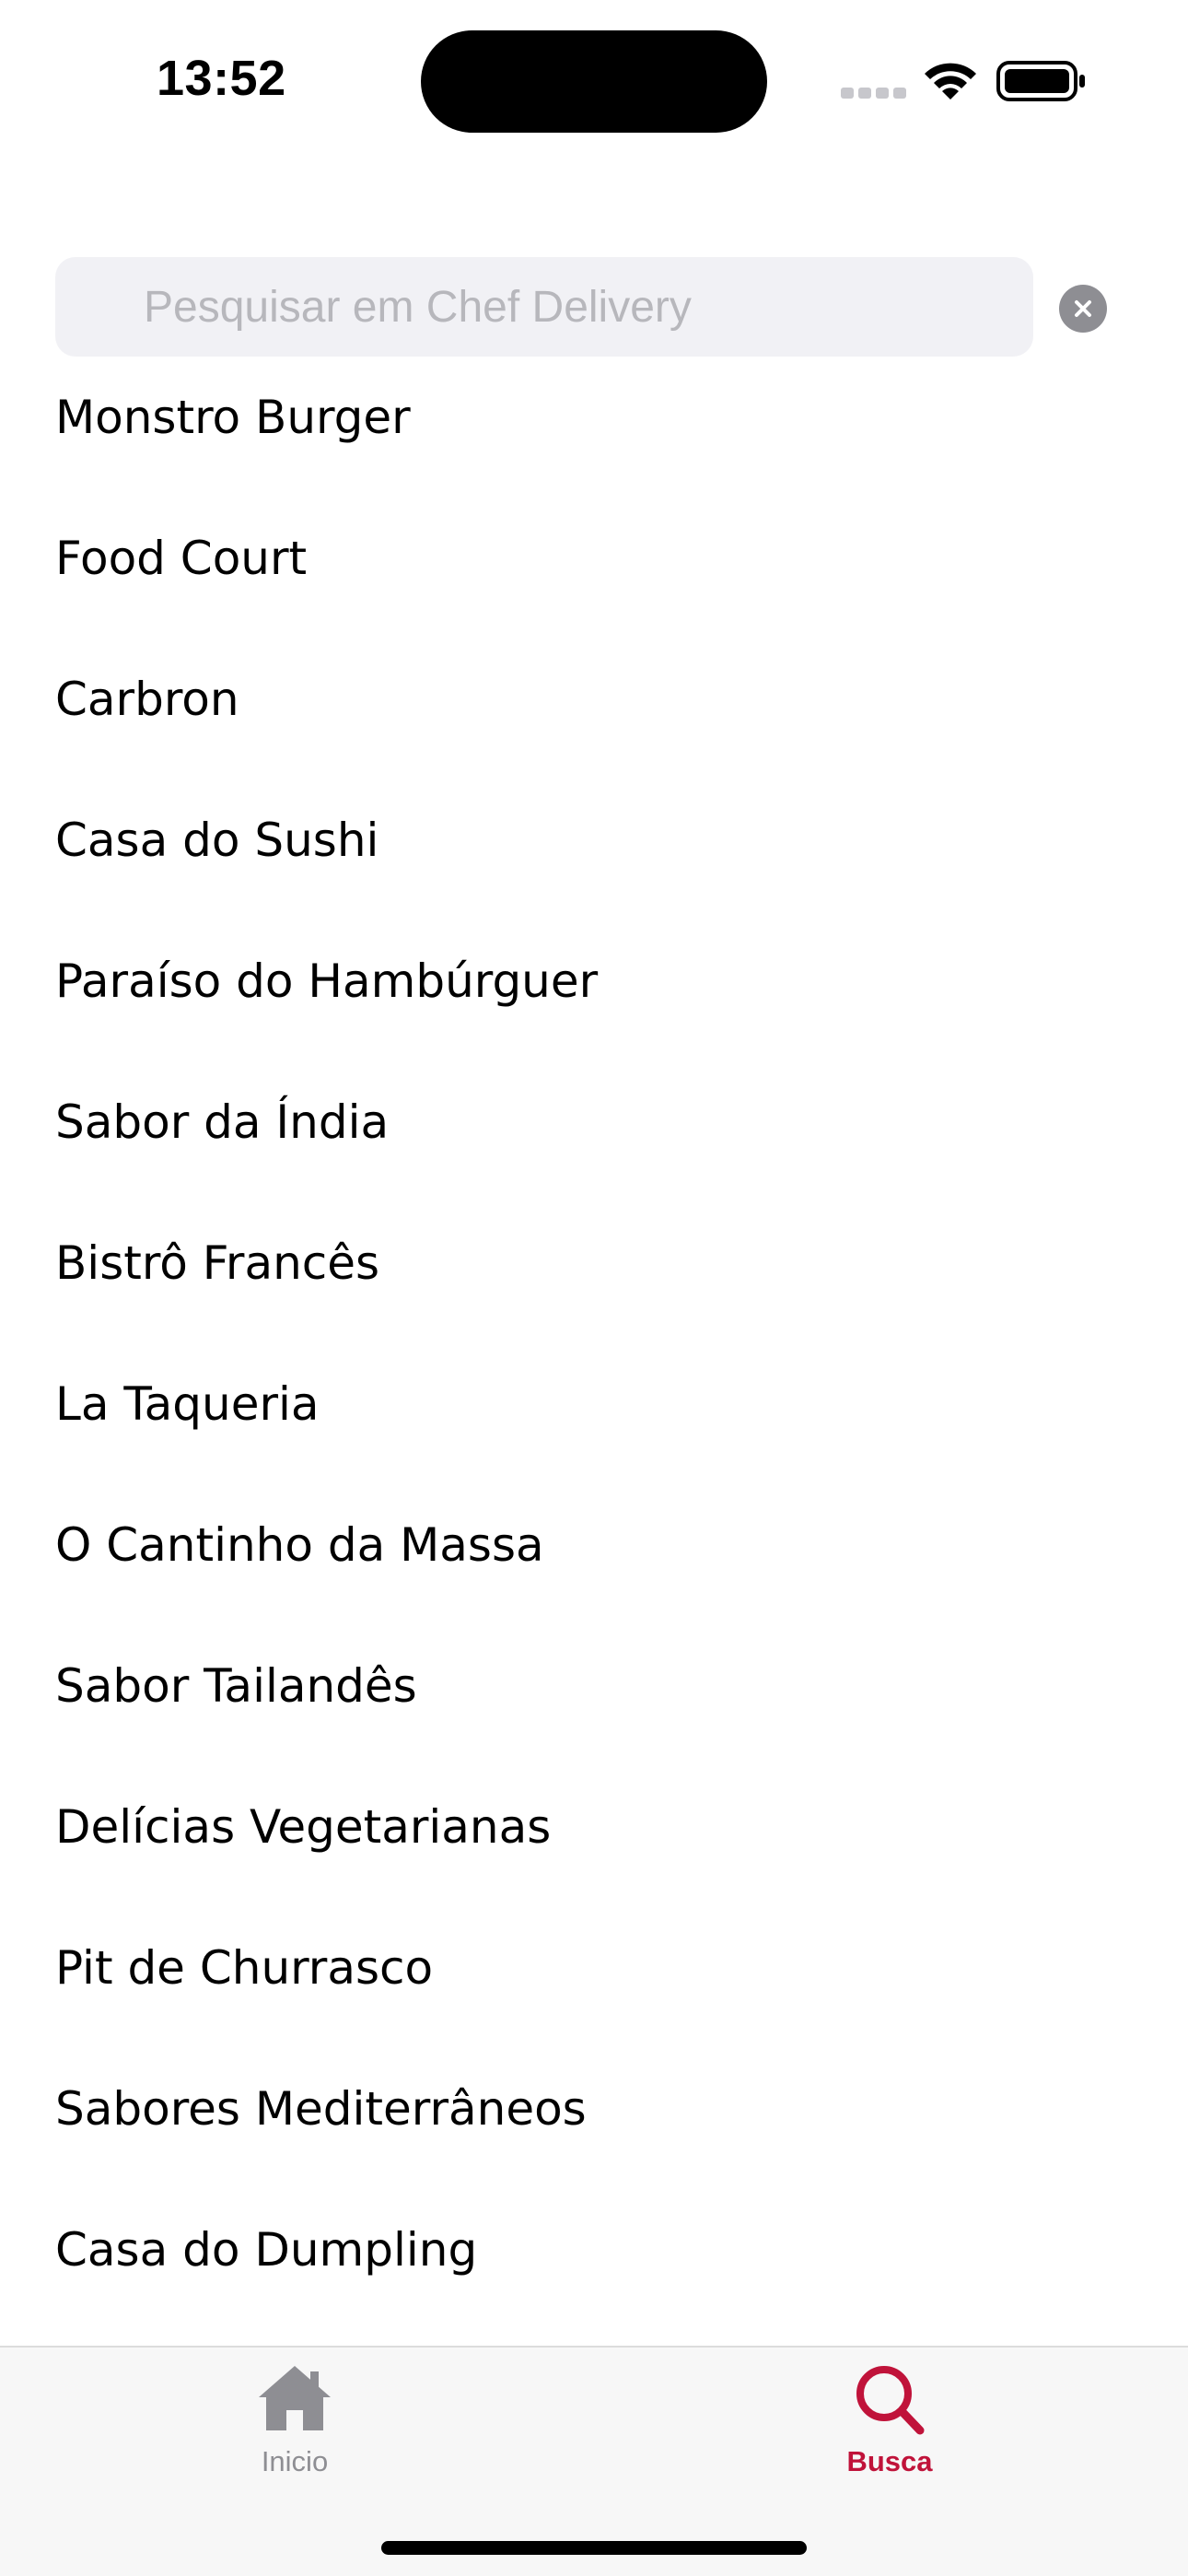 The image size is (1188, 2576). Describe the element at coordinates (266, 2250) in the screenshot. I see `restaurant-item-casa-do-dumpling: Casa do Dumpling` at that location.